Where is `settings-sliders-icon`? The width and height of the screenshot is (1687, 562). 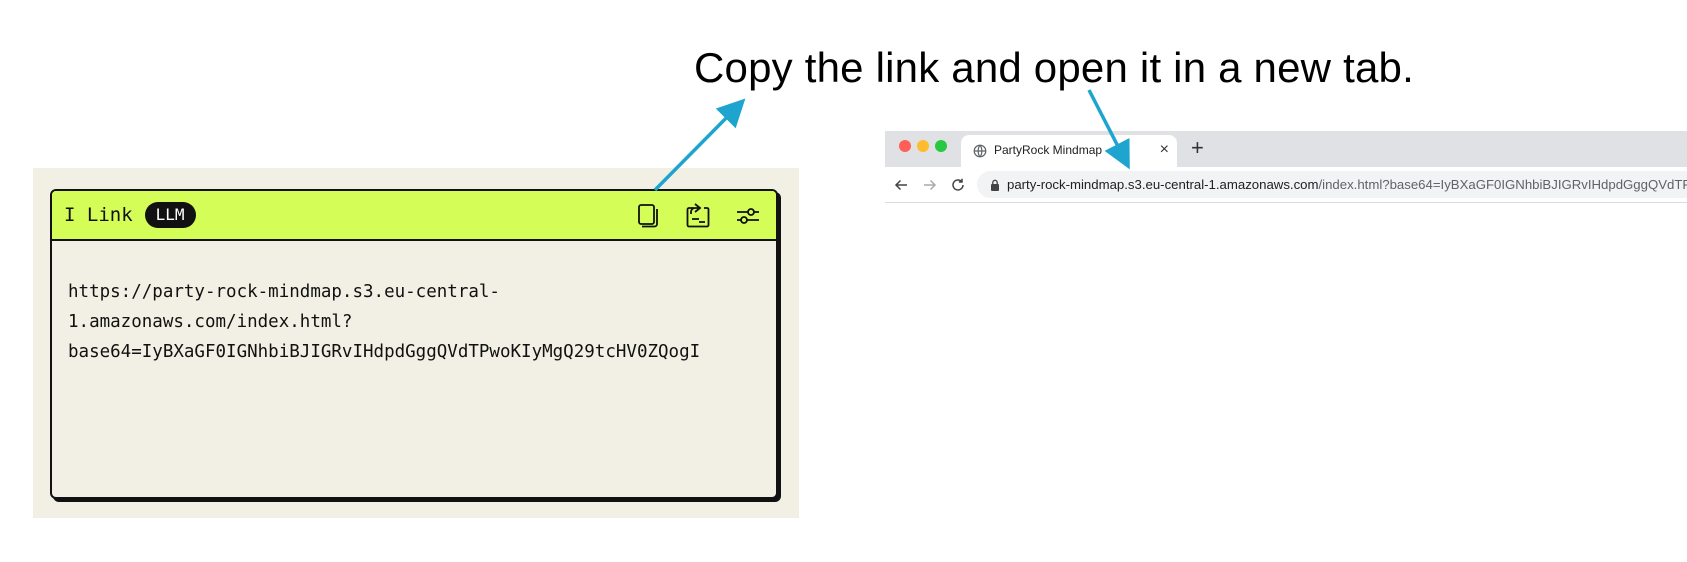 settings-sliders-icon is located at coordinates (748, 216).